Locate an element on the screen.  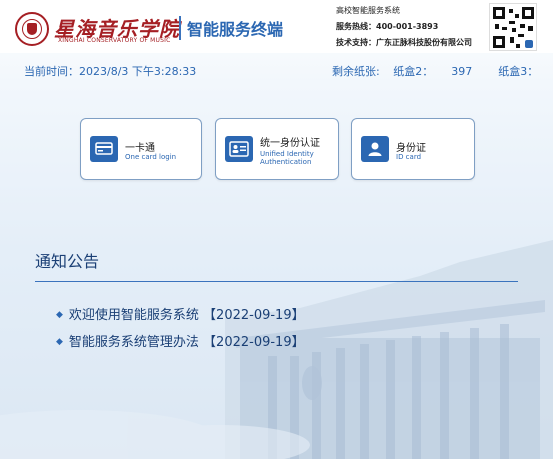
card-subtitle: ID card is located at coordinates (409, 157).